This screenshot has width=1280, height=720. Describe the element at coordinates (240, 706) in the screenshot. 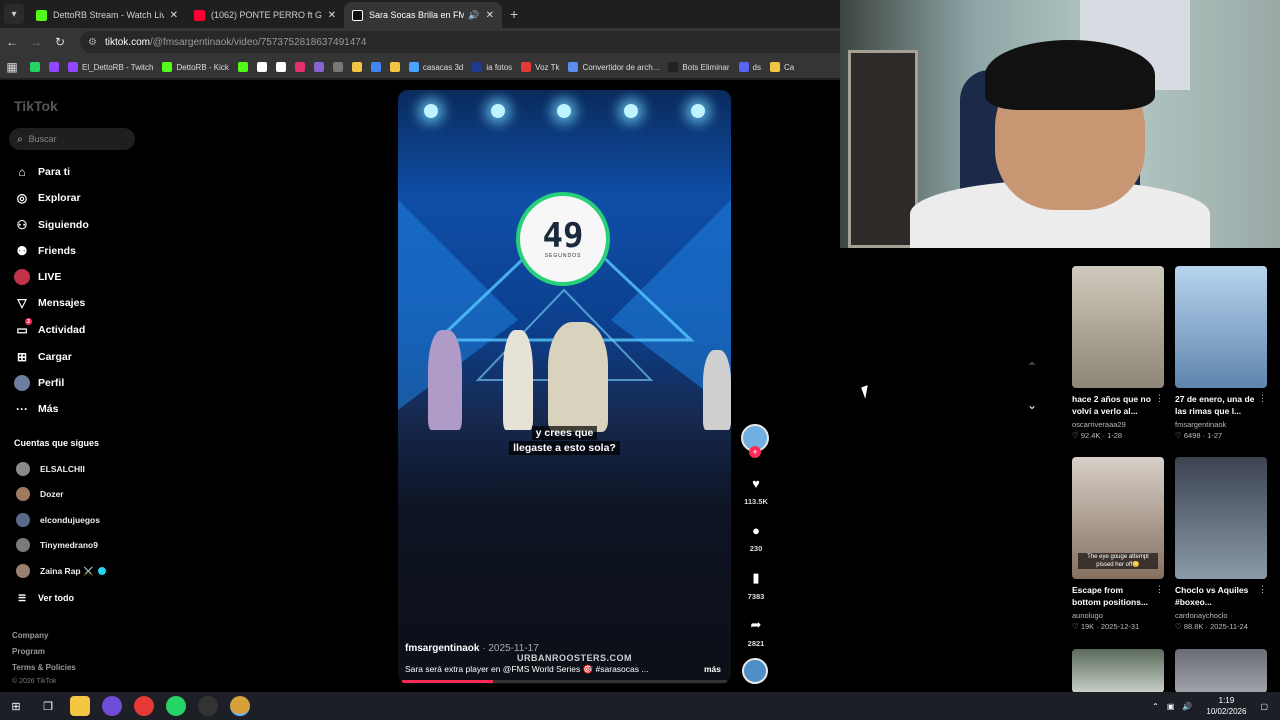

I see `chrome-active-icon` at that location.